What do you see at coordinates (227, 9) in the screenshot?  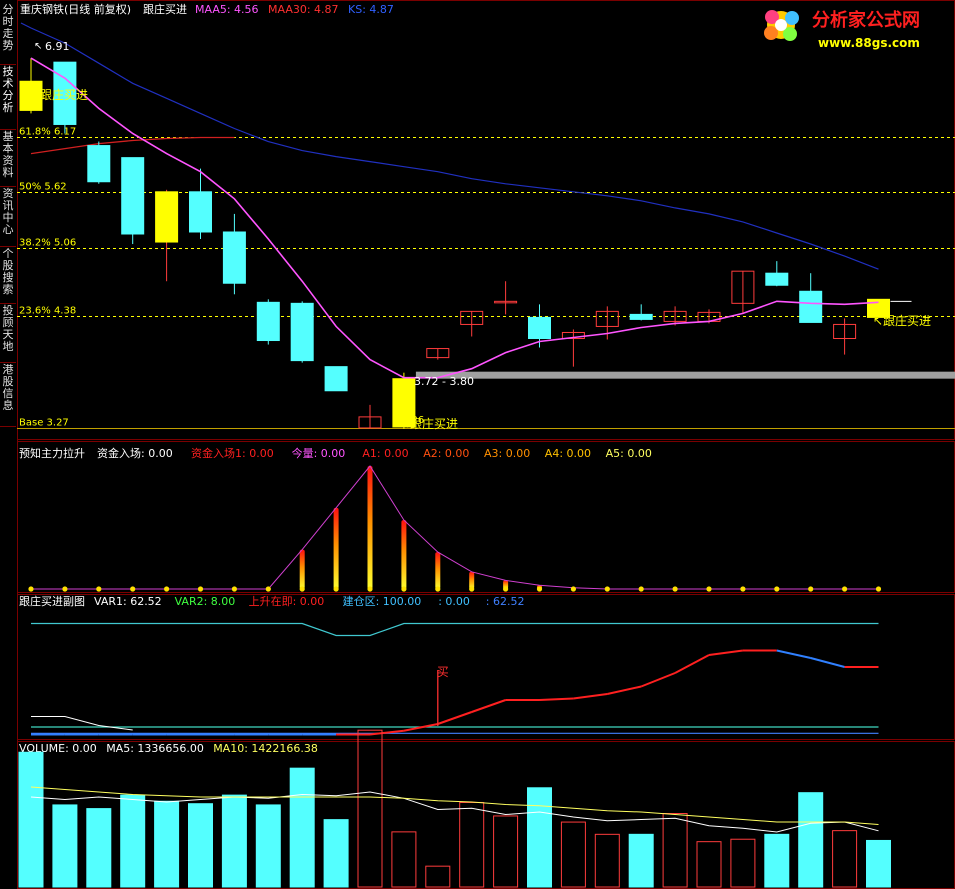 I see `main-item-0: MAA5: 4.56` at bounding box center [227, 9].